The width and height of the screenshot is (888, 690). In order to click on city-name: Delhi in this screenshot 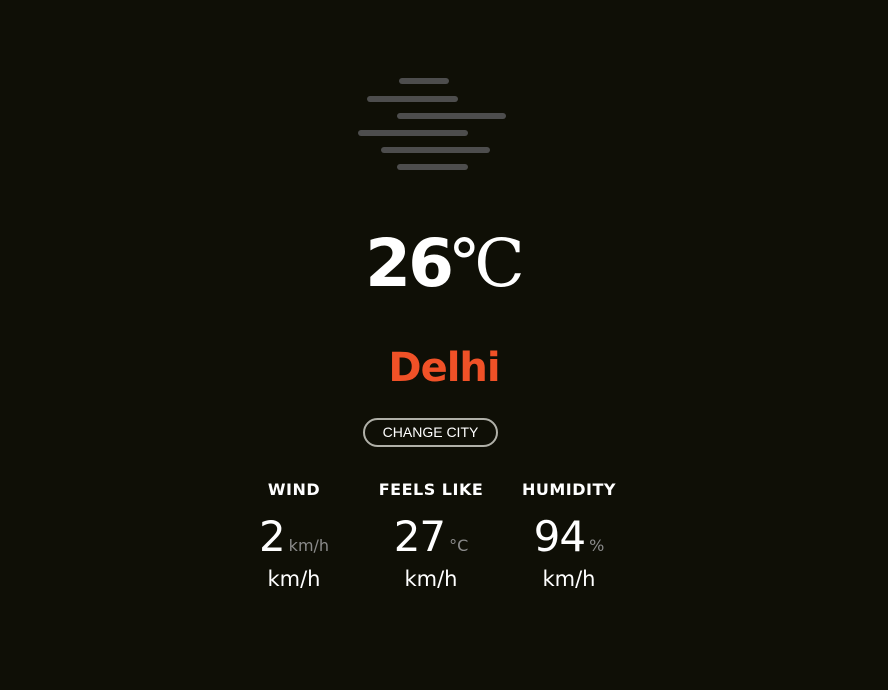, I will do `click(444, 368)`.